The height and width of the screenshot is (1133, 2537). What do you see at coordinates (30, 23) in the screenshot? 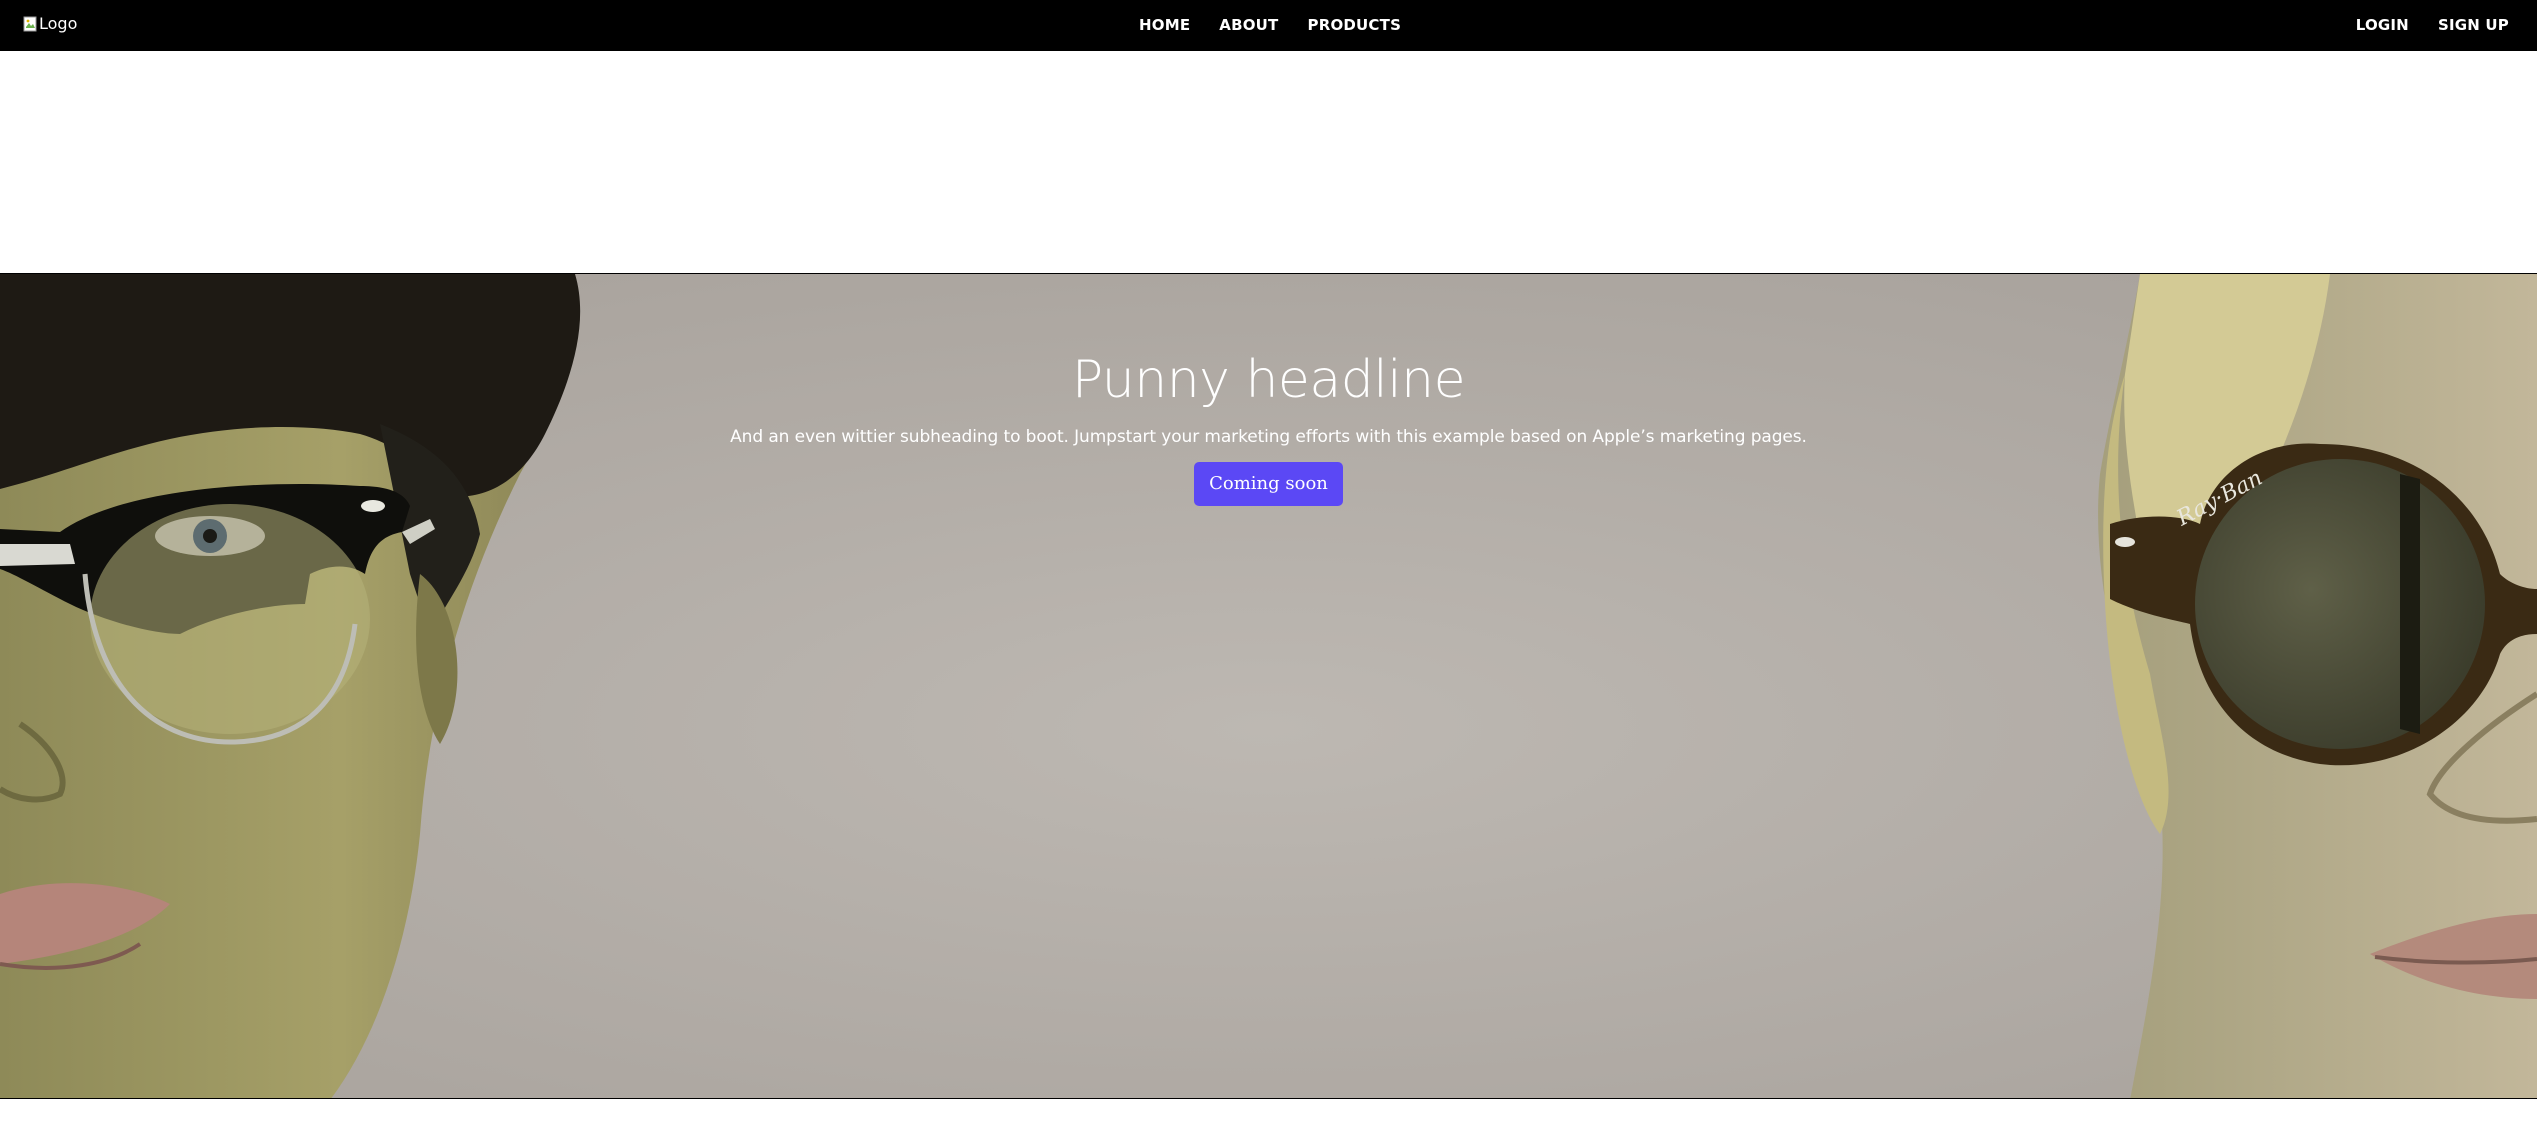
I see `broken-image-icon` at bounding box center [30, 23].